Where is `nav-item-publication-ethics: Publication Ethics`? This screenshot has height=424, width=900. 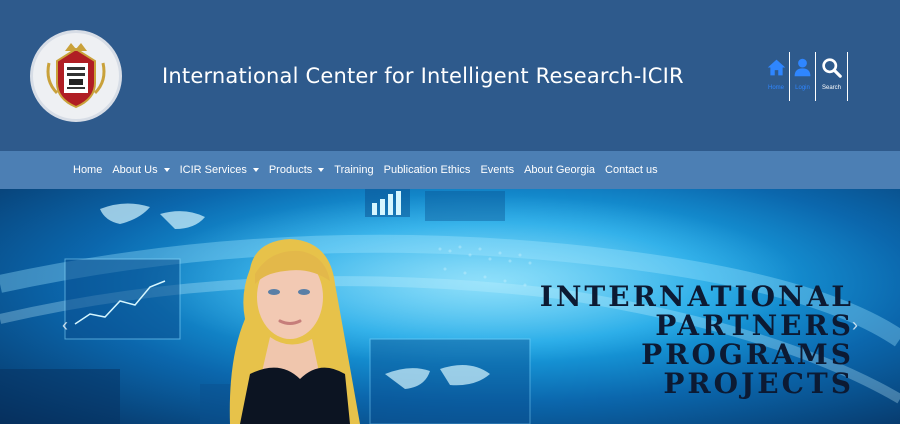
nav-item-publication-ethics: Publication Ethics is located at coordinates (427, 170).